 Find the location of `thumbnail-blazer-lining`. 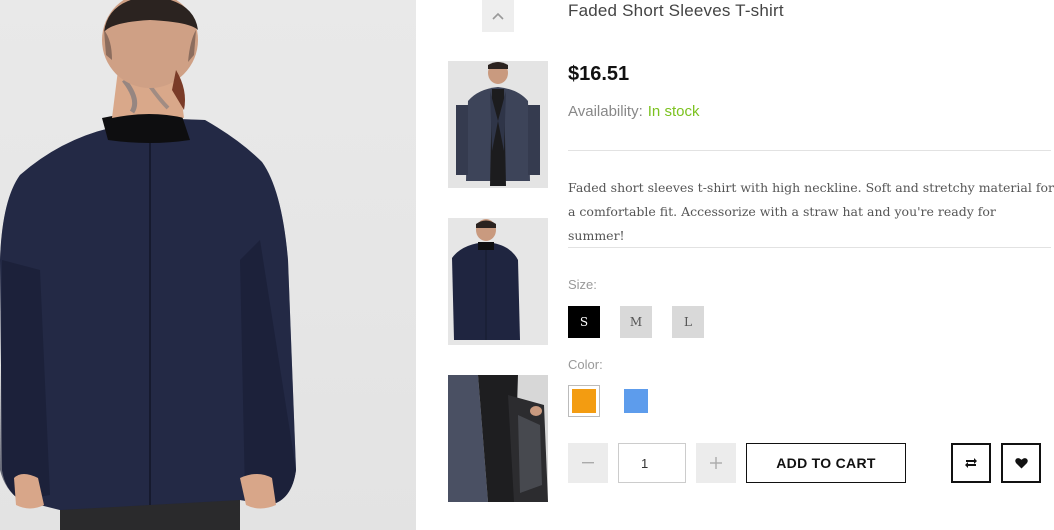

thumbnail-blazer-lining is located at coordinates (498, 438).